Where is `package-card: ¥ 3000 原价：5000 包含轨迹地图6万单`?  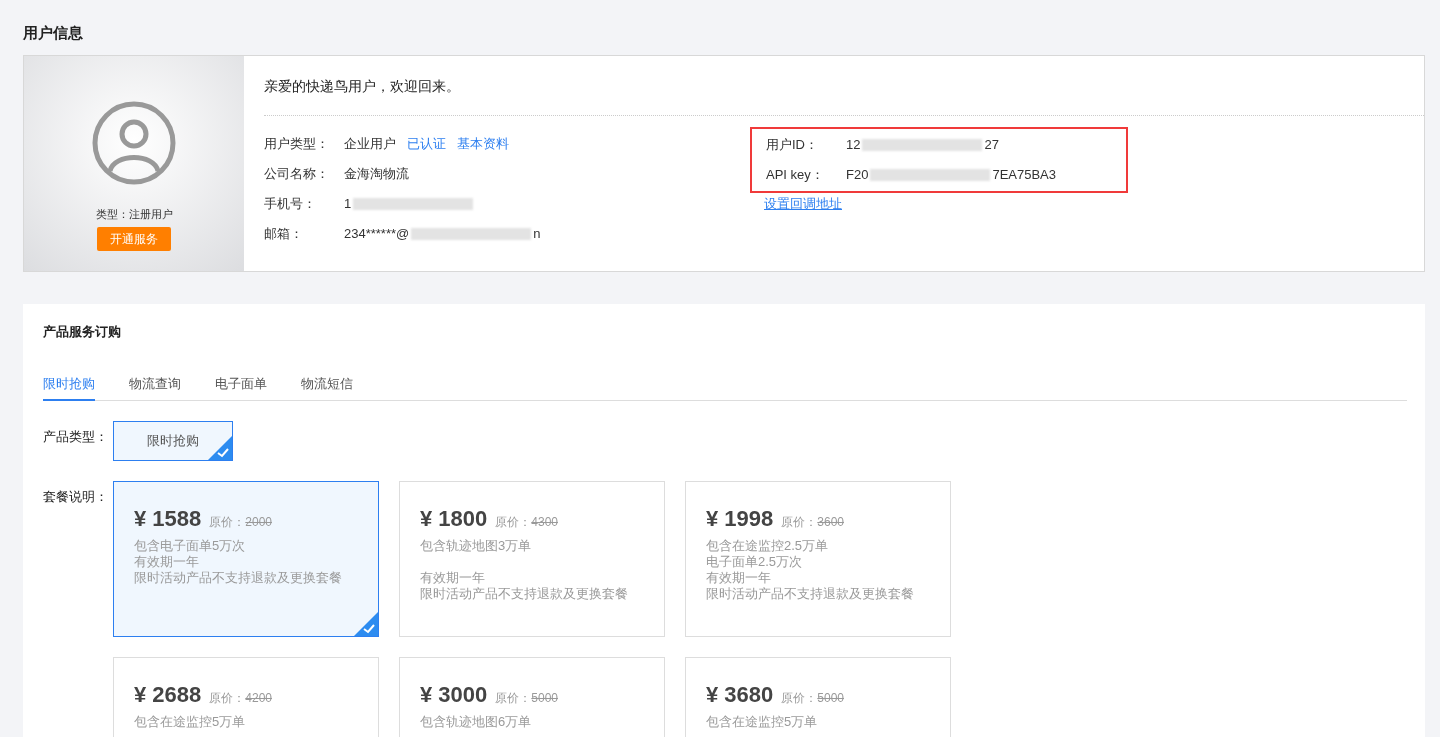
package-card: ¥ 3000 原价：5000 包含轨迹地图6万单 is located at coordinates (532, 697).